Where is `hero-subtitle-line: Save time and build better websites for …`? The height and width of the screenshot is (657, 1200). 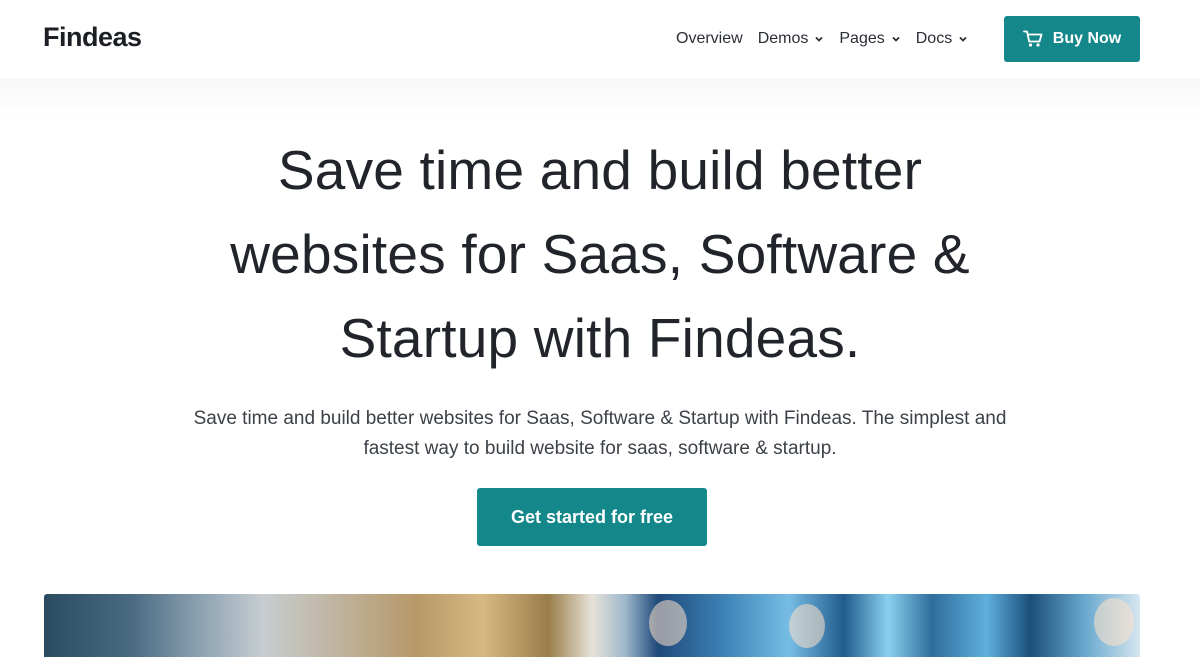
hero-subtitle-line: Save time and build better websites for … is located at coordinates (600, 418).